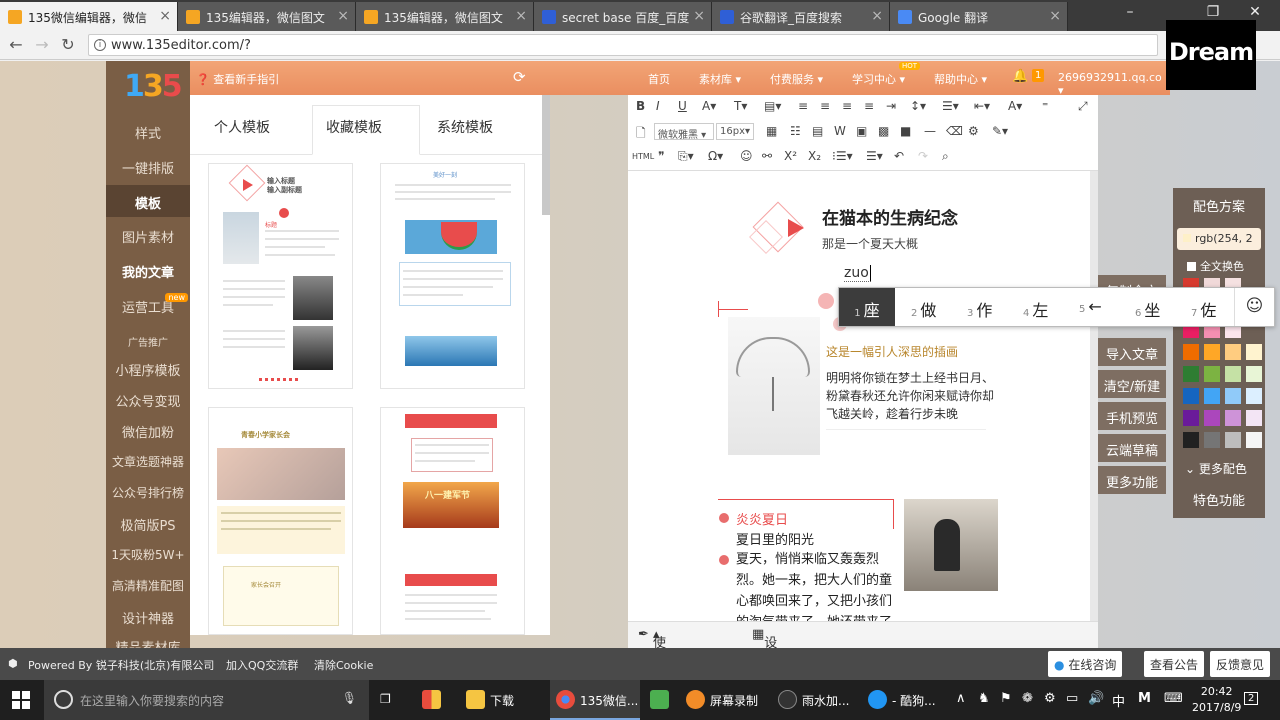 The width and height of the screenshot is (1280, 720). I want to click on taskbar-app-downloads: 下载, so click(502, 700).